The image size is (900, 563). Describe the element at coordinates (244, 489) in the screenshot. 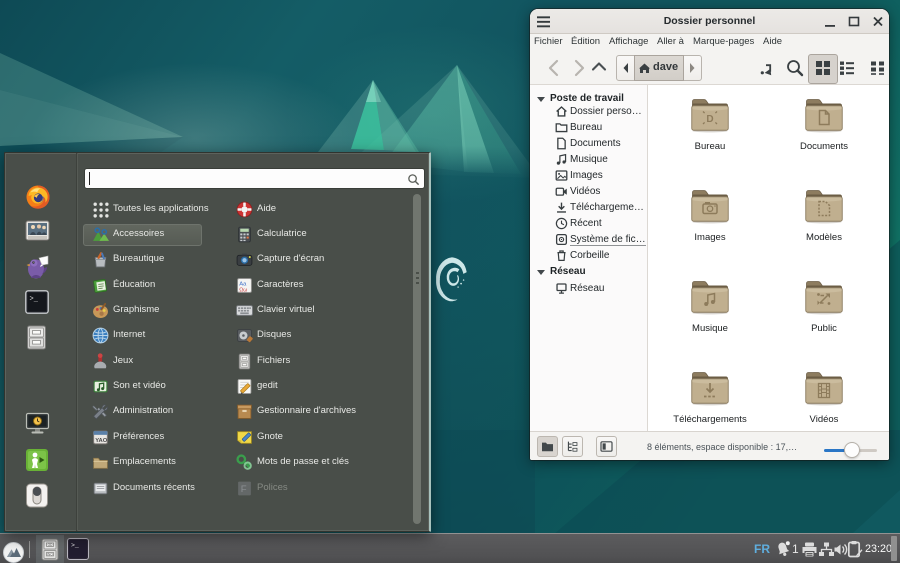

I see `svg-text: F` at that location.